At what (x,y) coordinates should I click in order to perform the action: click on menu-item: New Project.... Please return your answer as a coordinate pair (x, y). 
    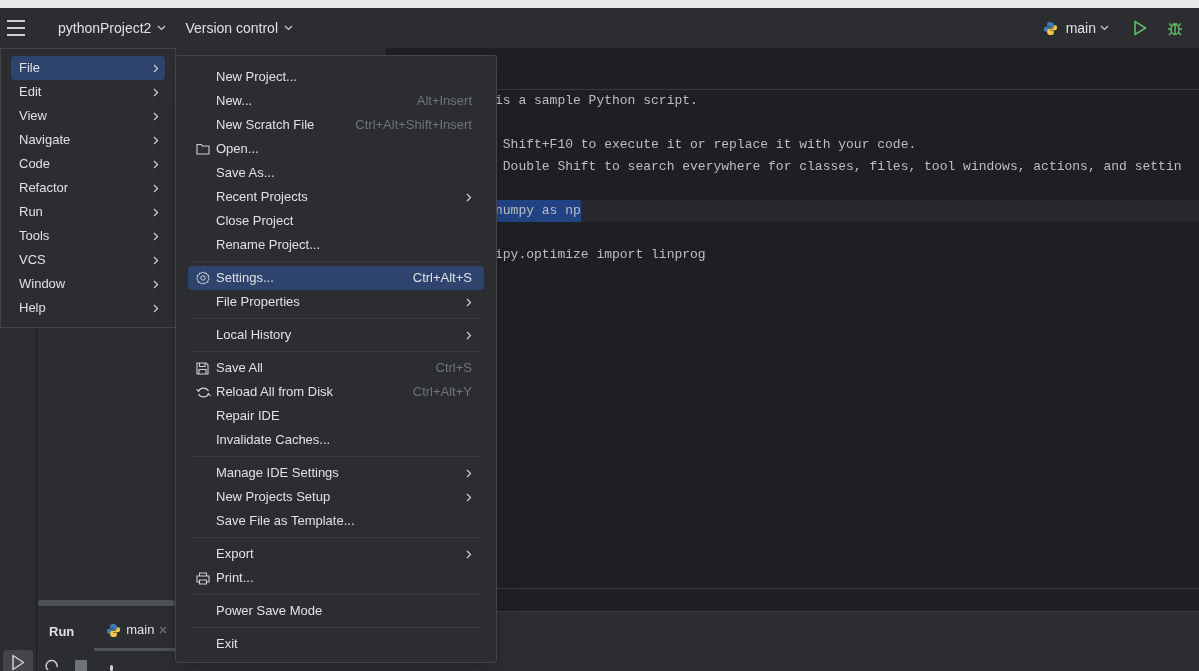
    Looking at the image, I should click on (336, 77).